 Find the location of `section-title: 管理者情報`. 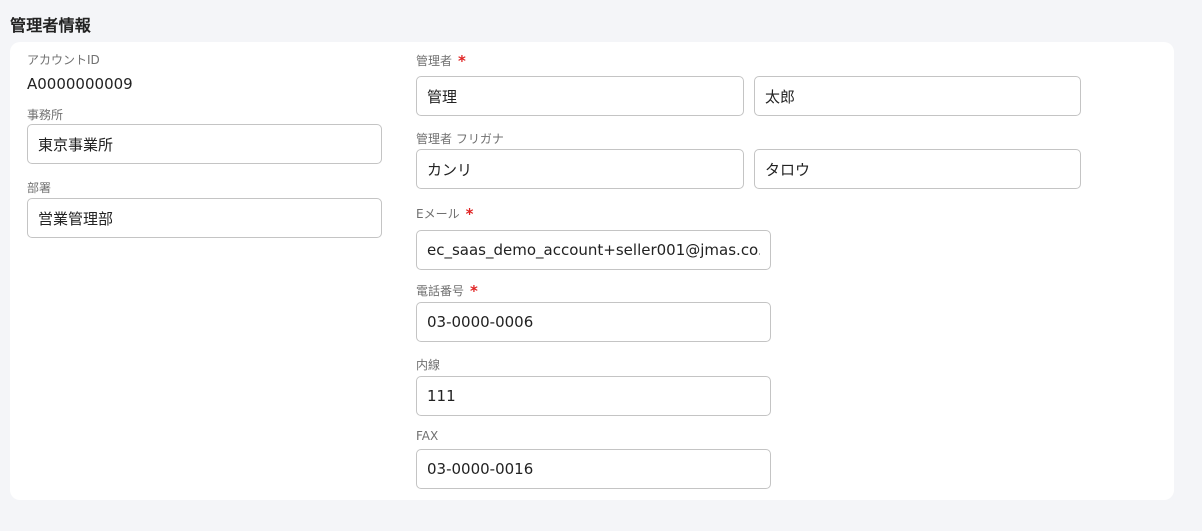

section-title: 管理者情報 is located at coordinates (51, 25).